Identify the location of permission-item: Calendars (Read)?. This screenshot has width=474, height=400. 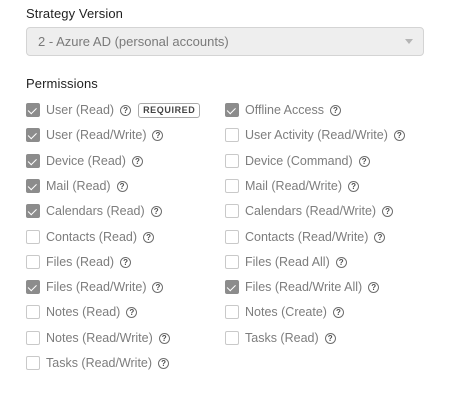
(94, 211).